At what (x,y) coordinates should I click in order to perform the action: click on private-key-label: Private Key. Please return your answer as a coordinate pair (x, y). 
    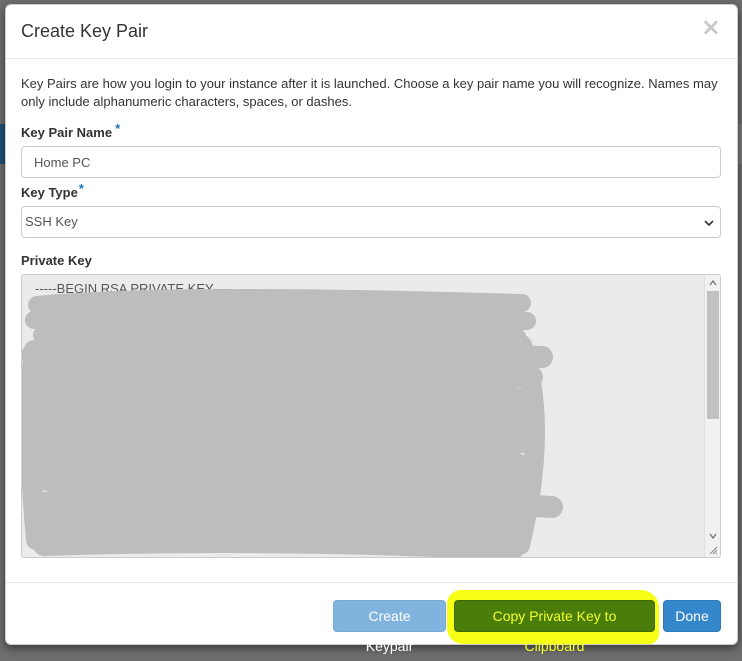
    Looking at the image, I should click on (56, 260).